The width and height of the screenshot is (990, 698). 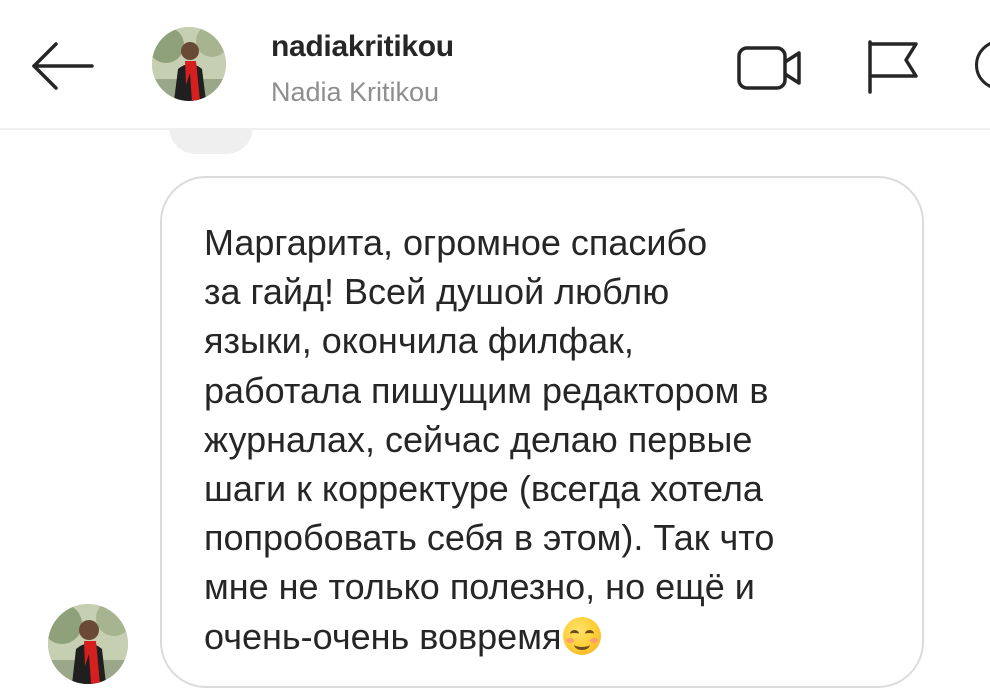 I want to click on smiling-face-with-blush-emoji, so click(x=582, y=635).